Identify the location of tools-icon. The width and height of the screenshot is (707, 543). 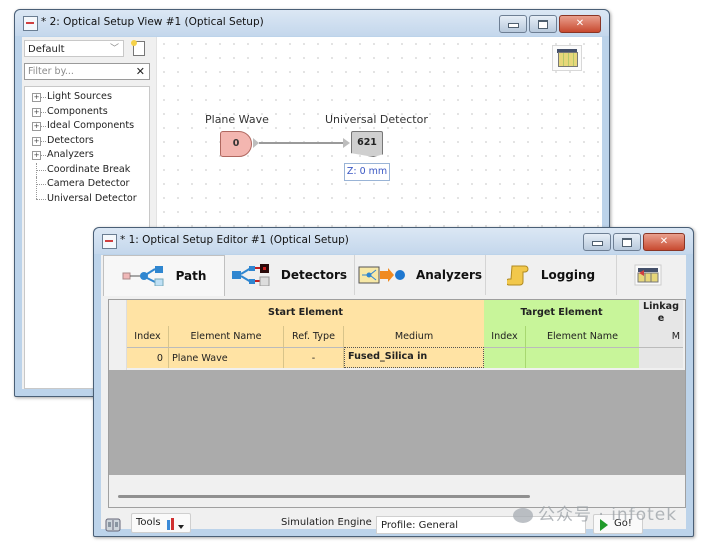
(175, 524).